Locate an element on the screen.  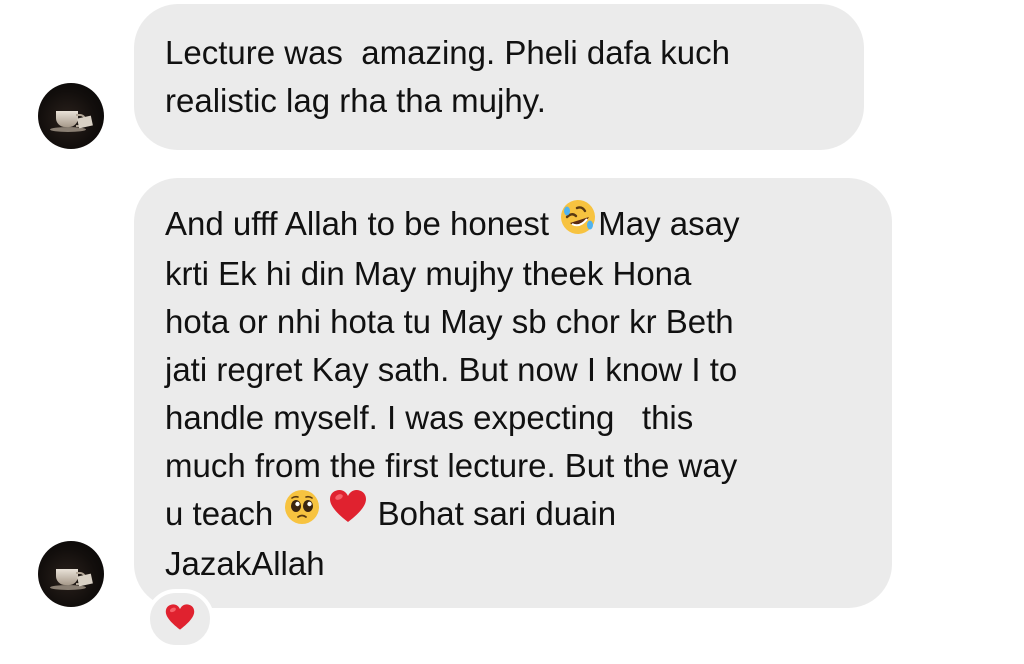
message-text-line: And ufff Allah to be honest May asay is located at coordinates (513, 223).